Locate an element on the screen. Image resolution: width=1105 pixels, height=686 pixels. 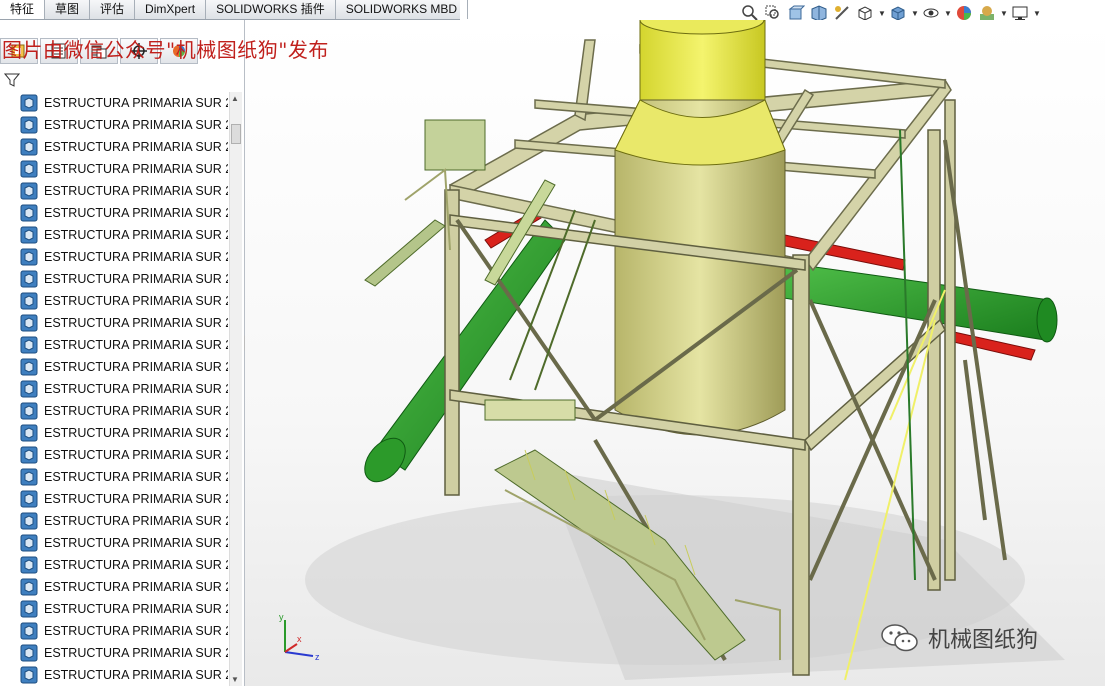
triad-z-label: z is located at coordinates (317, 657).